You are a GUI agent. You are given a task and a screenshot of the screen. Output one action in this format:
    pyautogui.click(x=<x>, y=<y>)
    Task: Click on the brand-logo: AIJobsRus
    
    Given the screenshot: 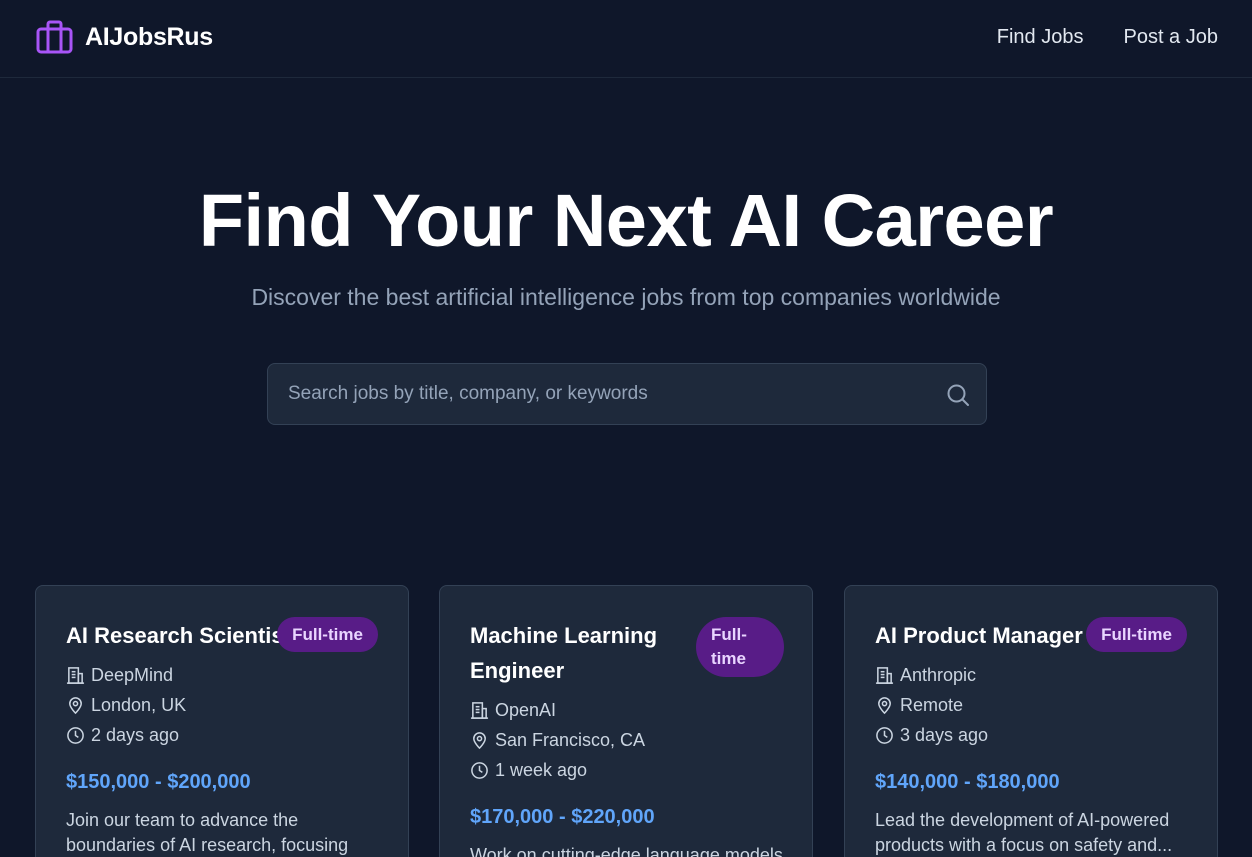 What is the action you would take?
    pyautogui.click(x=124, y=37)
    